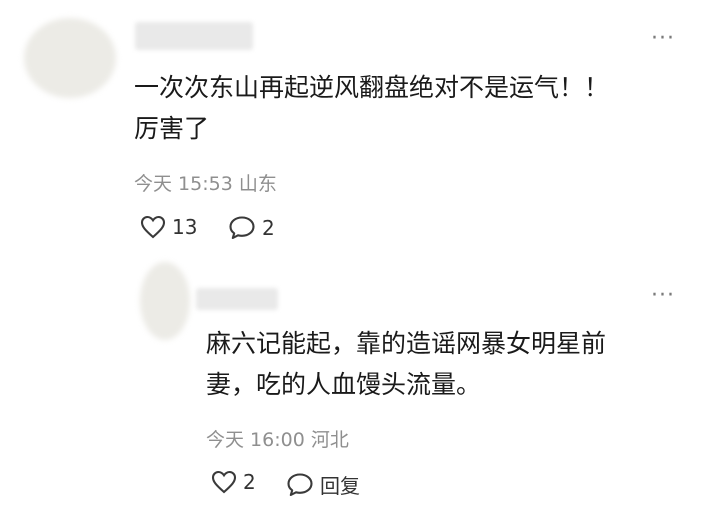 Image resolution: width=710 pixels, height=520 pixels. Describe the element at coordinates (446, 364) in the screenshot. I see `reply-text: 麻六记能起，靠的造谣网暴女明星前 妻，吃的人血馒头流量。` at that location.